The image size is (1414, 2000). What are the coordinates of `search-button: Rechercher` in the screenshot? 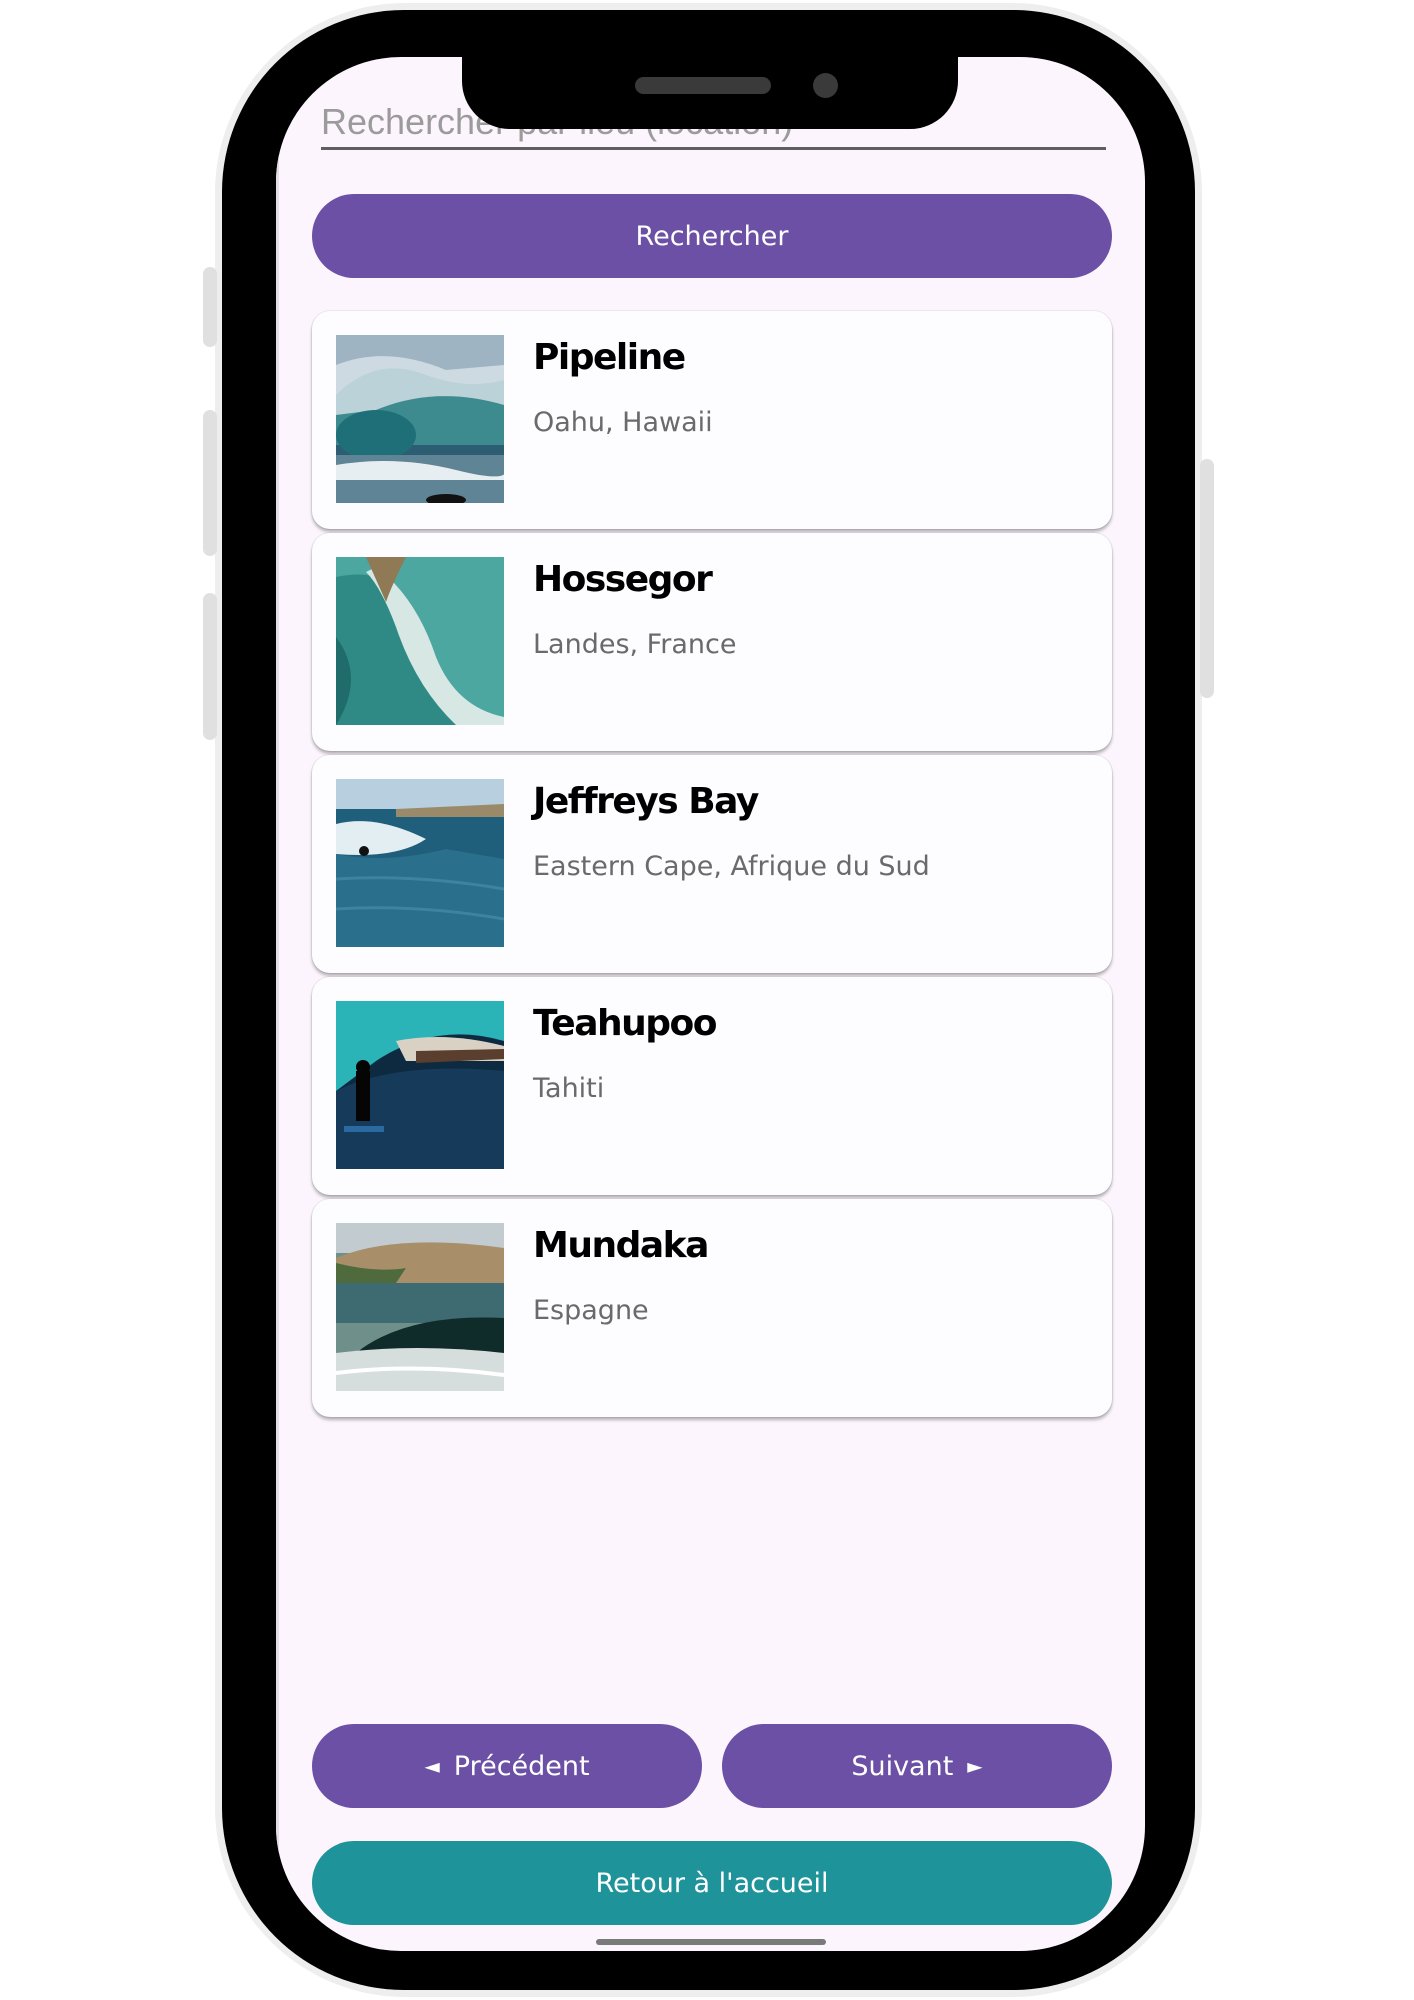 It's located at (712, 236).